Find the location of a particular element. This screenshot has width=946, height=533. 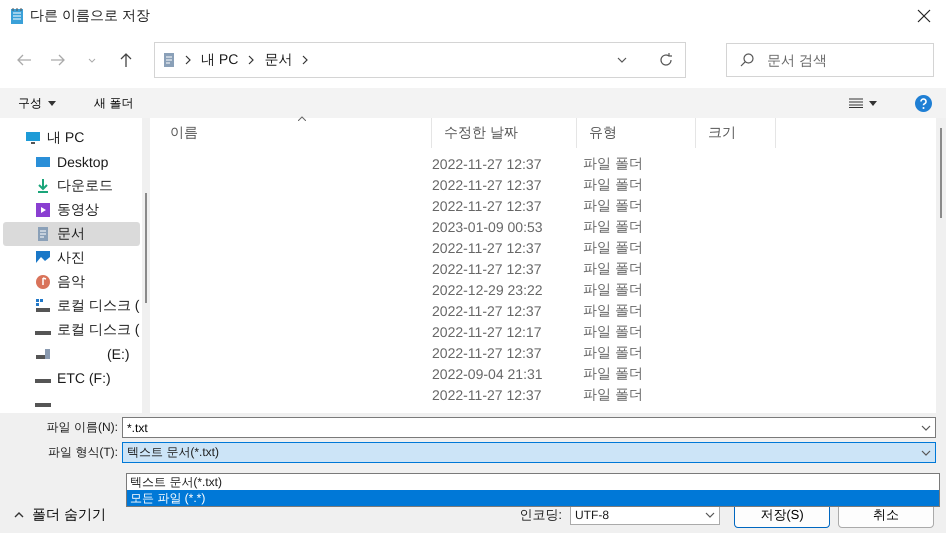

dropdown-option: 모든 파일 (*.*) is located at coordinates (533, 498).